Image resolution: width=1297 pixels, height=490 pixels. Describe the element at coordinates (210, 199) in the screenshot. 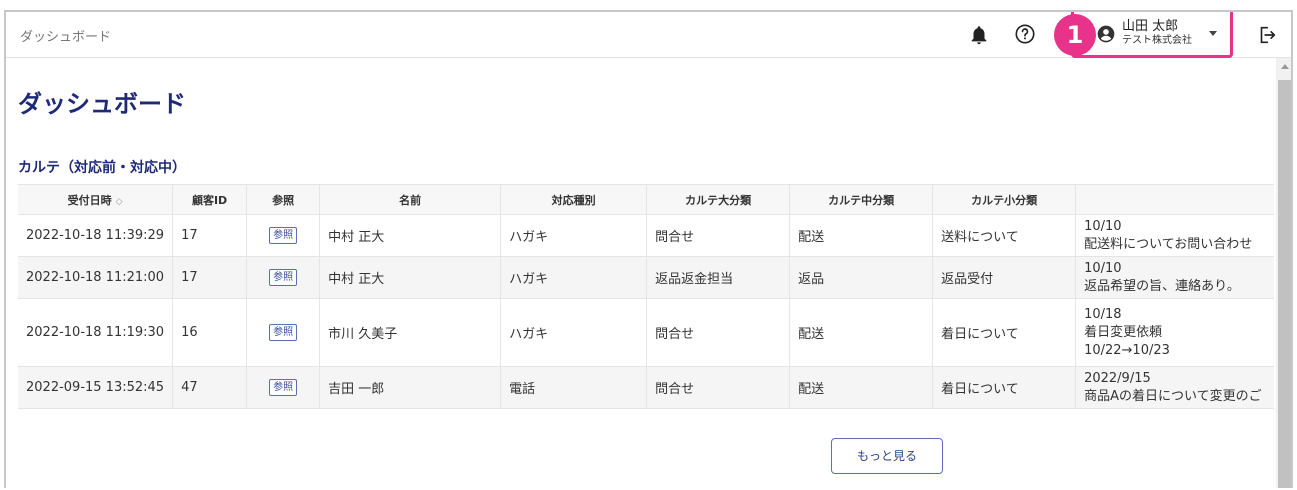

I see `column-header-customer-id: 顧客ID` at that location.